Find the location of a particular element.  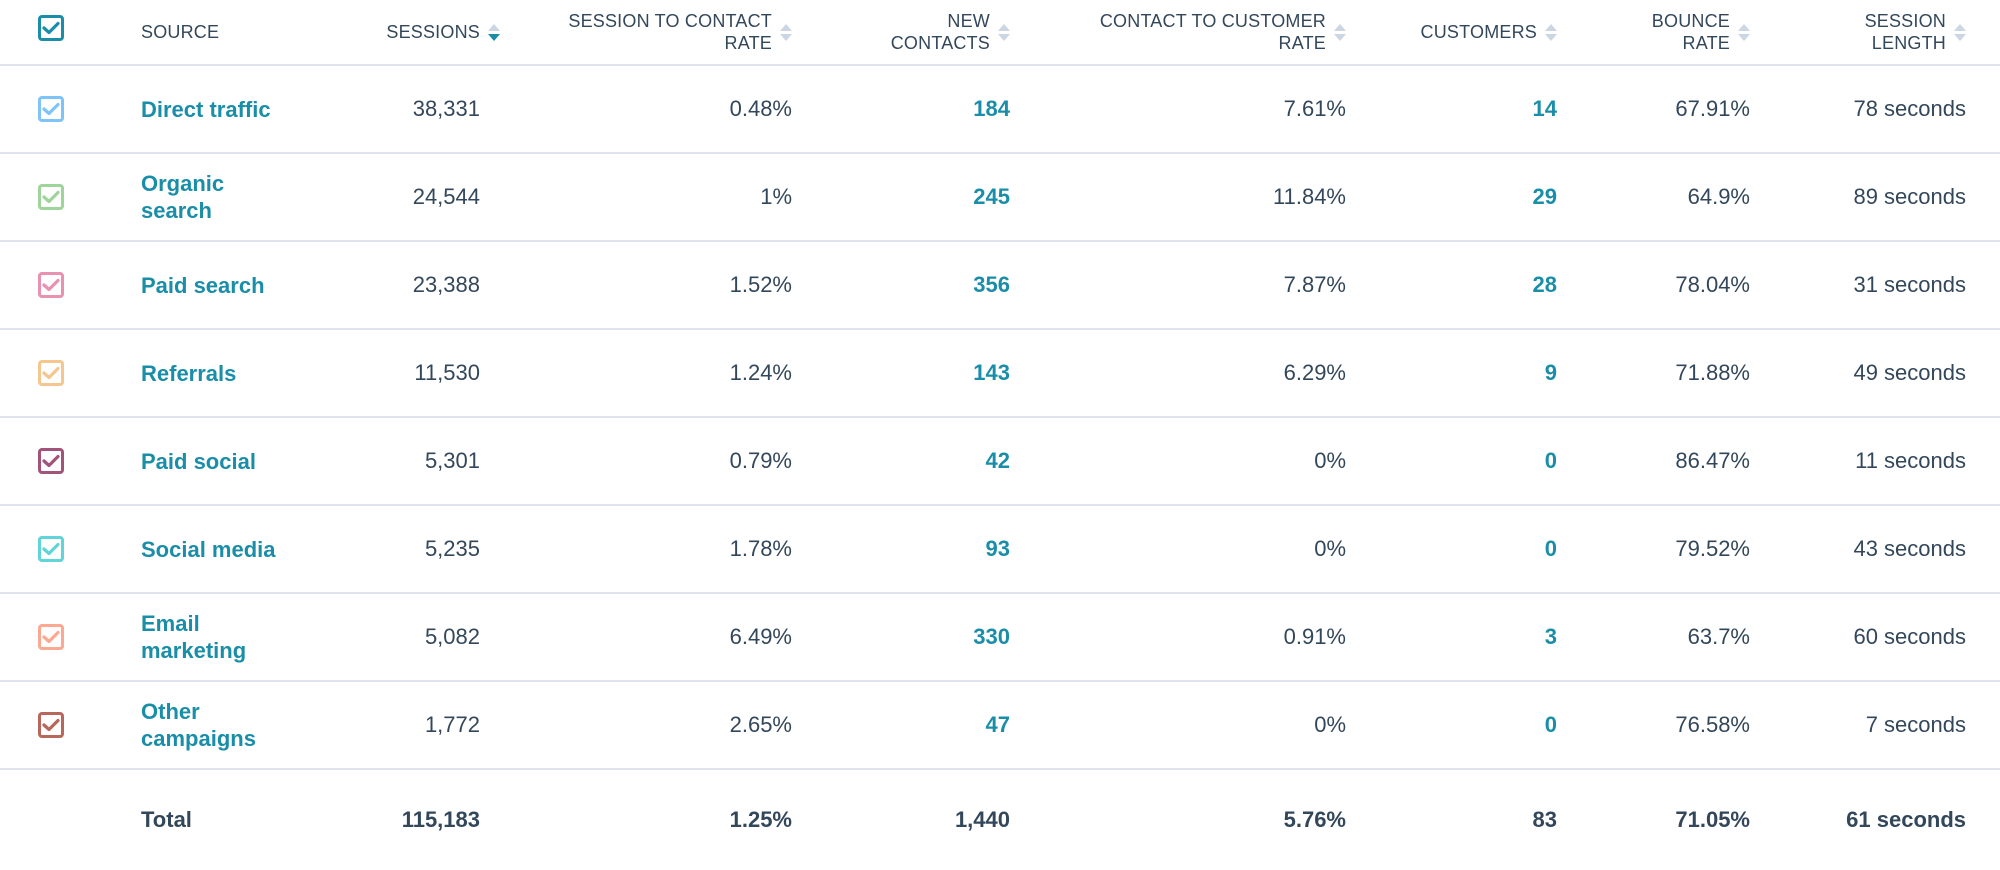

contact-to-customer-rate-cell: 7.87% is located at coordinates (1314, 284).